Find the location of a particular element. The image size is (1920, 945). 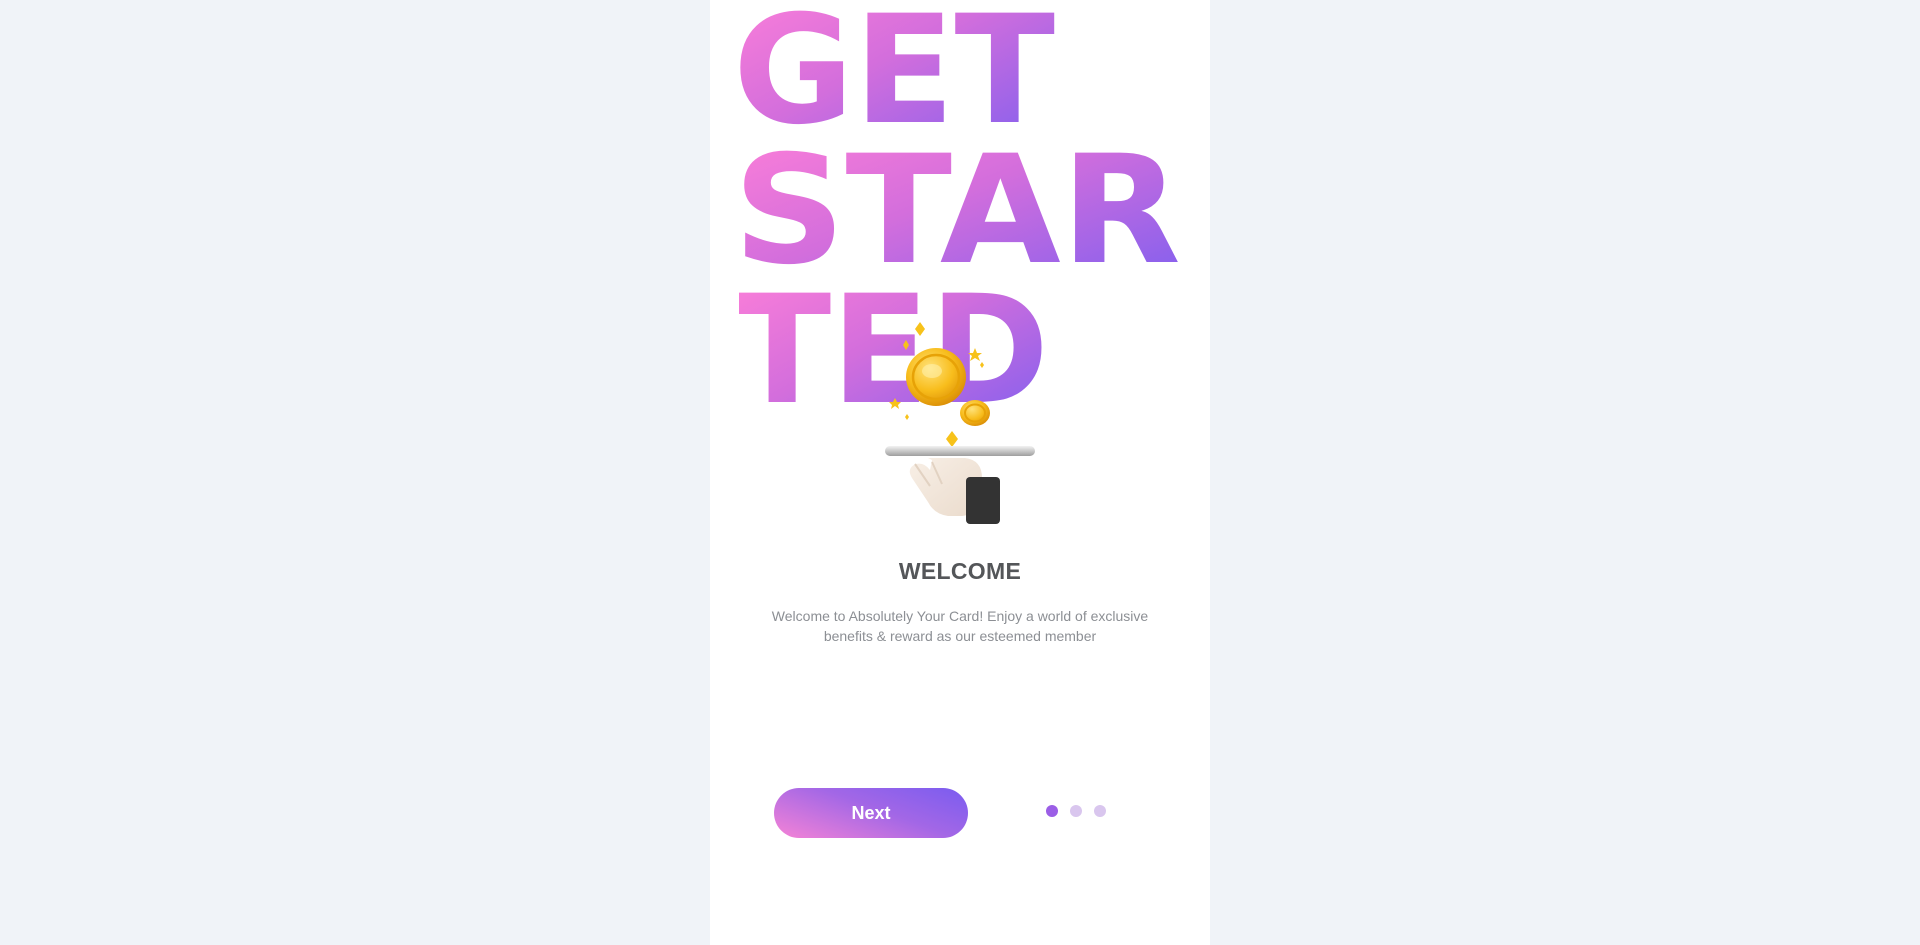

tray-icon is located at coordinates (960, 451).